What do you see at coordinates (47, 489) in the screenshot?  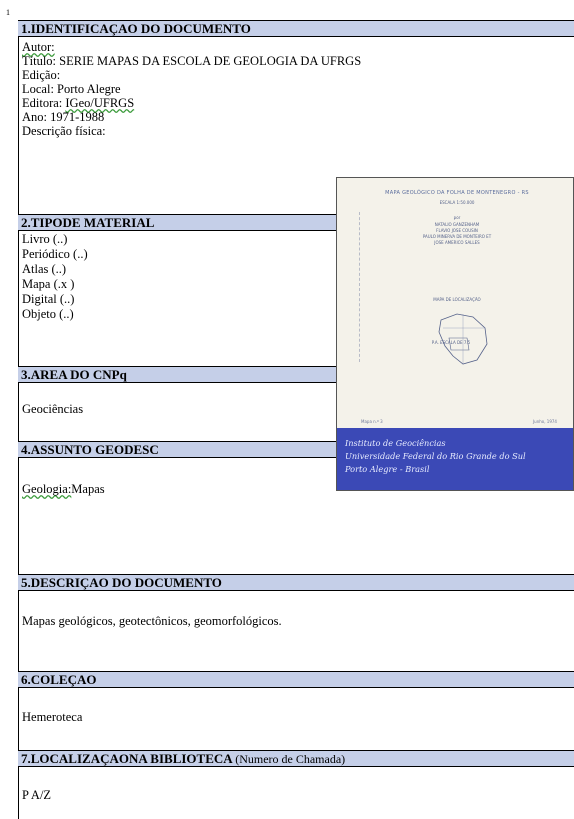 I see `assunto-main: Geologia:` at bounding box center [47, 489].